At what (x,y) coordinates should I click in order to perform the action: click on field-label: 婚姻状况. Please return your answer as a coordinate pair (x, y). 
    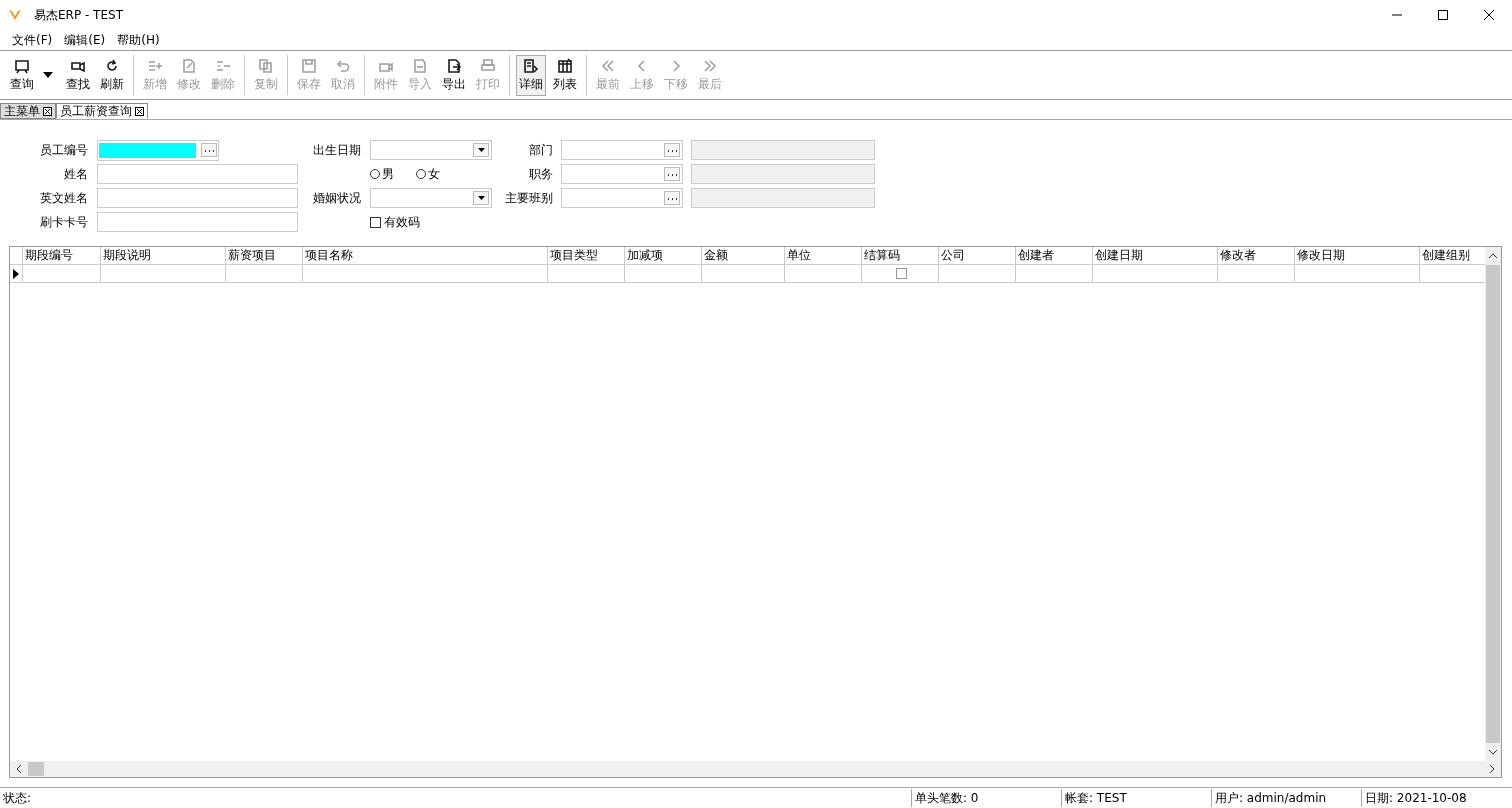
    Looking at the image, I should click on (337, 198).